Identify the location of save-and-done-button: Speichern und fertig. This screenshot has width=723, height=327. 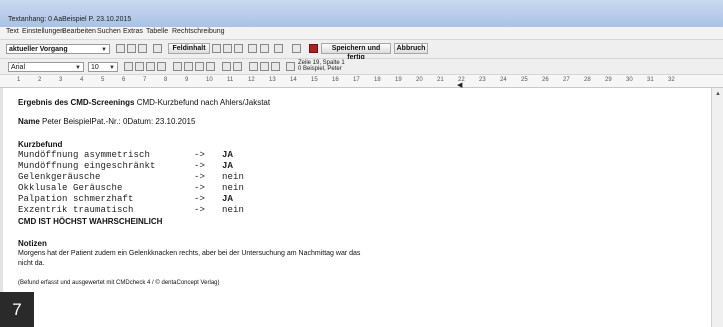
(356, 52).